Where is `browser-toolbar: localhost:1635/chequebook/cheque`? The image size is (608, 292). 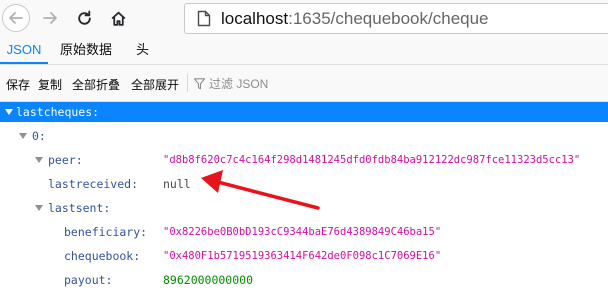 browser-toolbar: localhost:1635/chequebook/cheque is located at coordinates (304, 18).